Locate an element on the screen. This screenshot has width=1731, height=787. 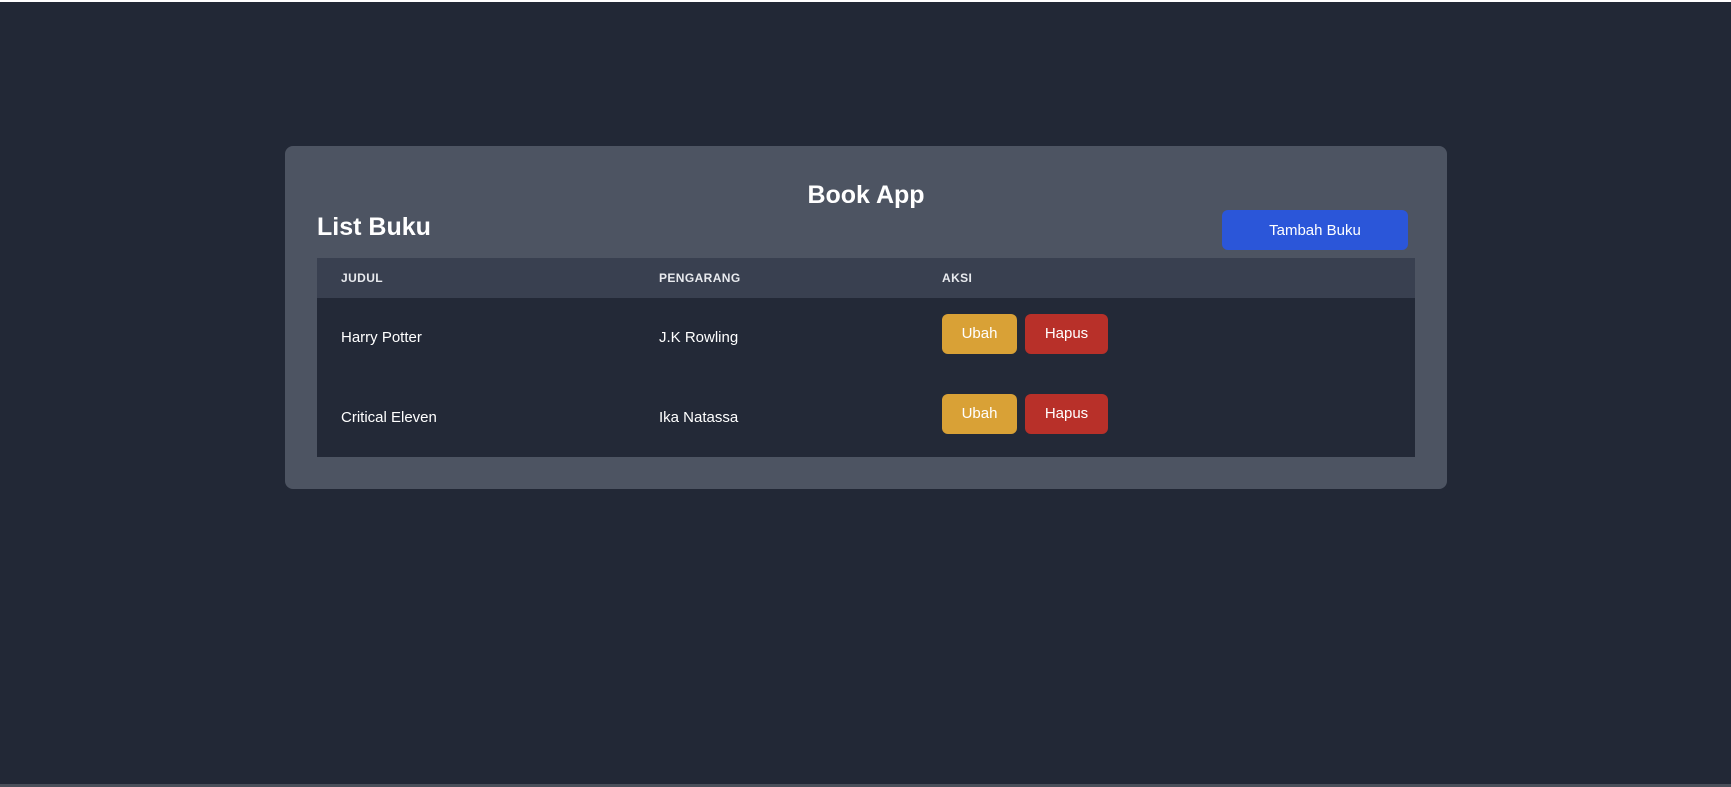
column-header-pengarang: PENGARANG is located at coordinates (700, 278).